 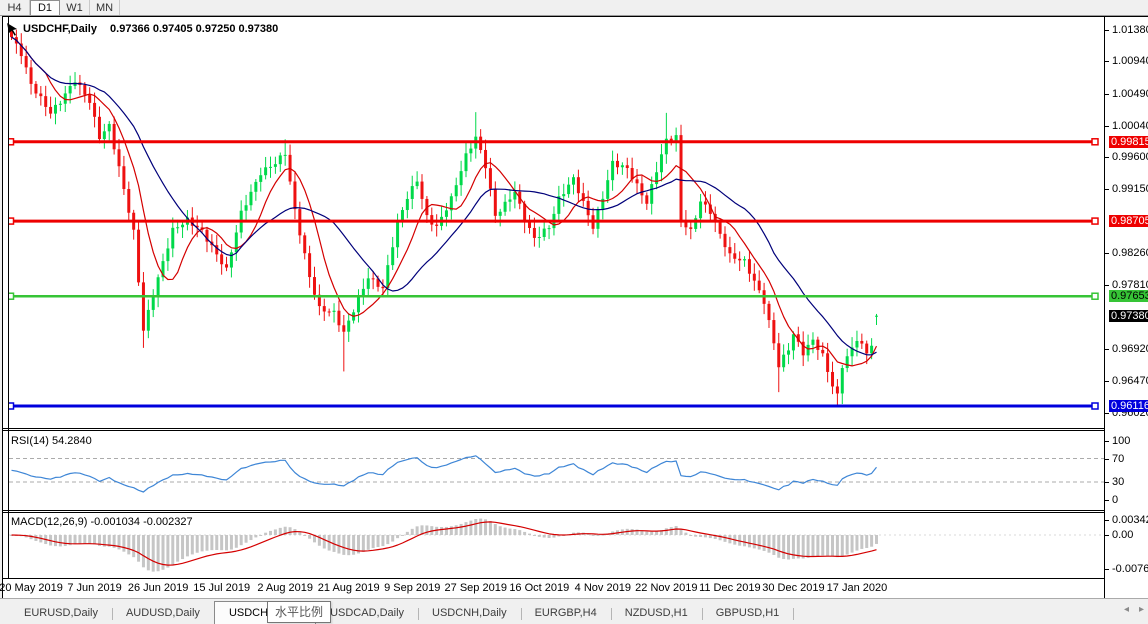 What do you see at coordinates (412, 588) in the screenshot?
I see `date-axis-label: 9 Sep 2019` at bounding box center [412, 588].